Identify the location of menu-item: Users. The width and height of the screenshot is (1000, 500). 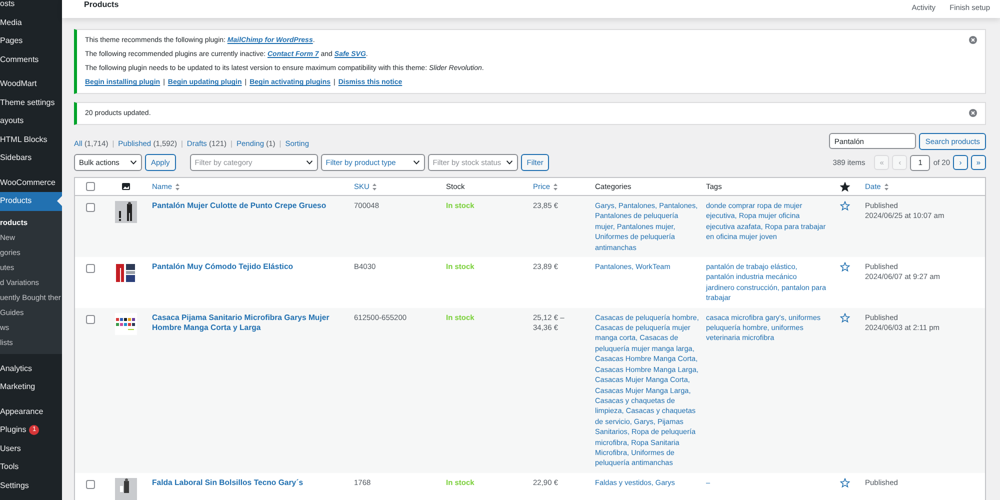
(31, 449).